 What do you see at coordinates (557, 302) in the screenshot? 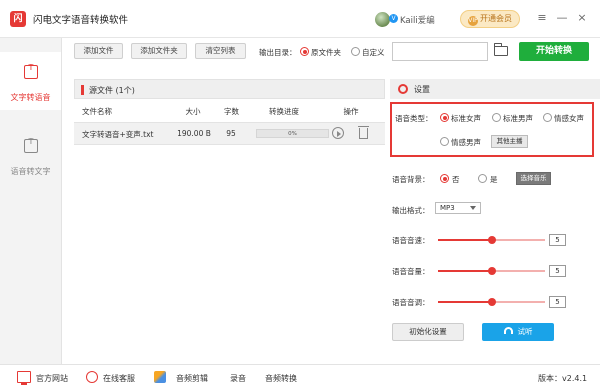
I see `pitch-value-box: 5` at bounding box center [557, 302].